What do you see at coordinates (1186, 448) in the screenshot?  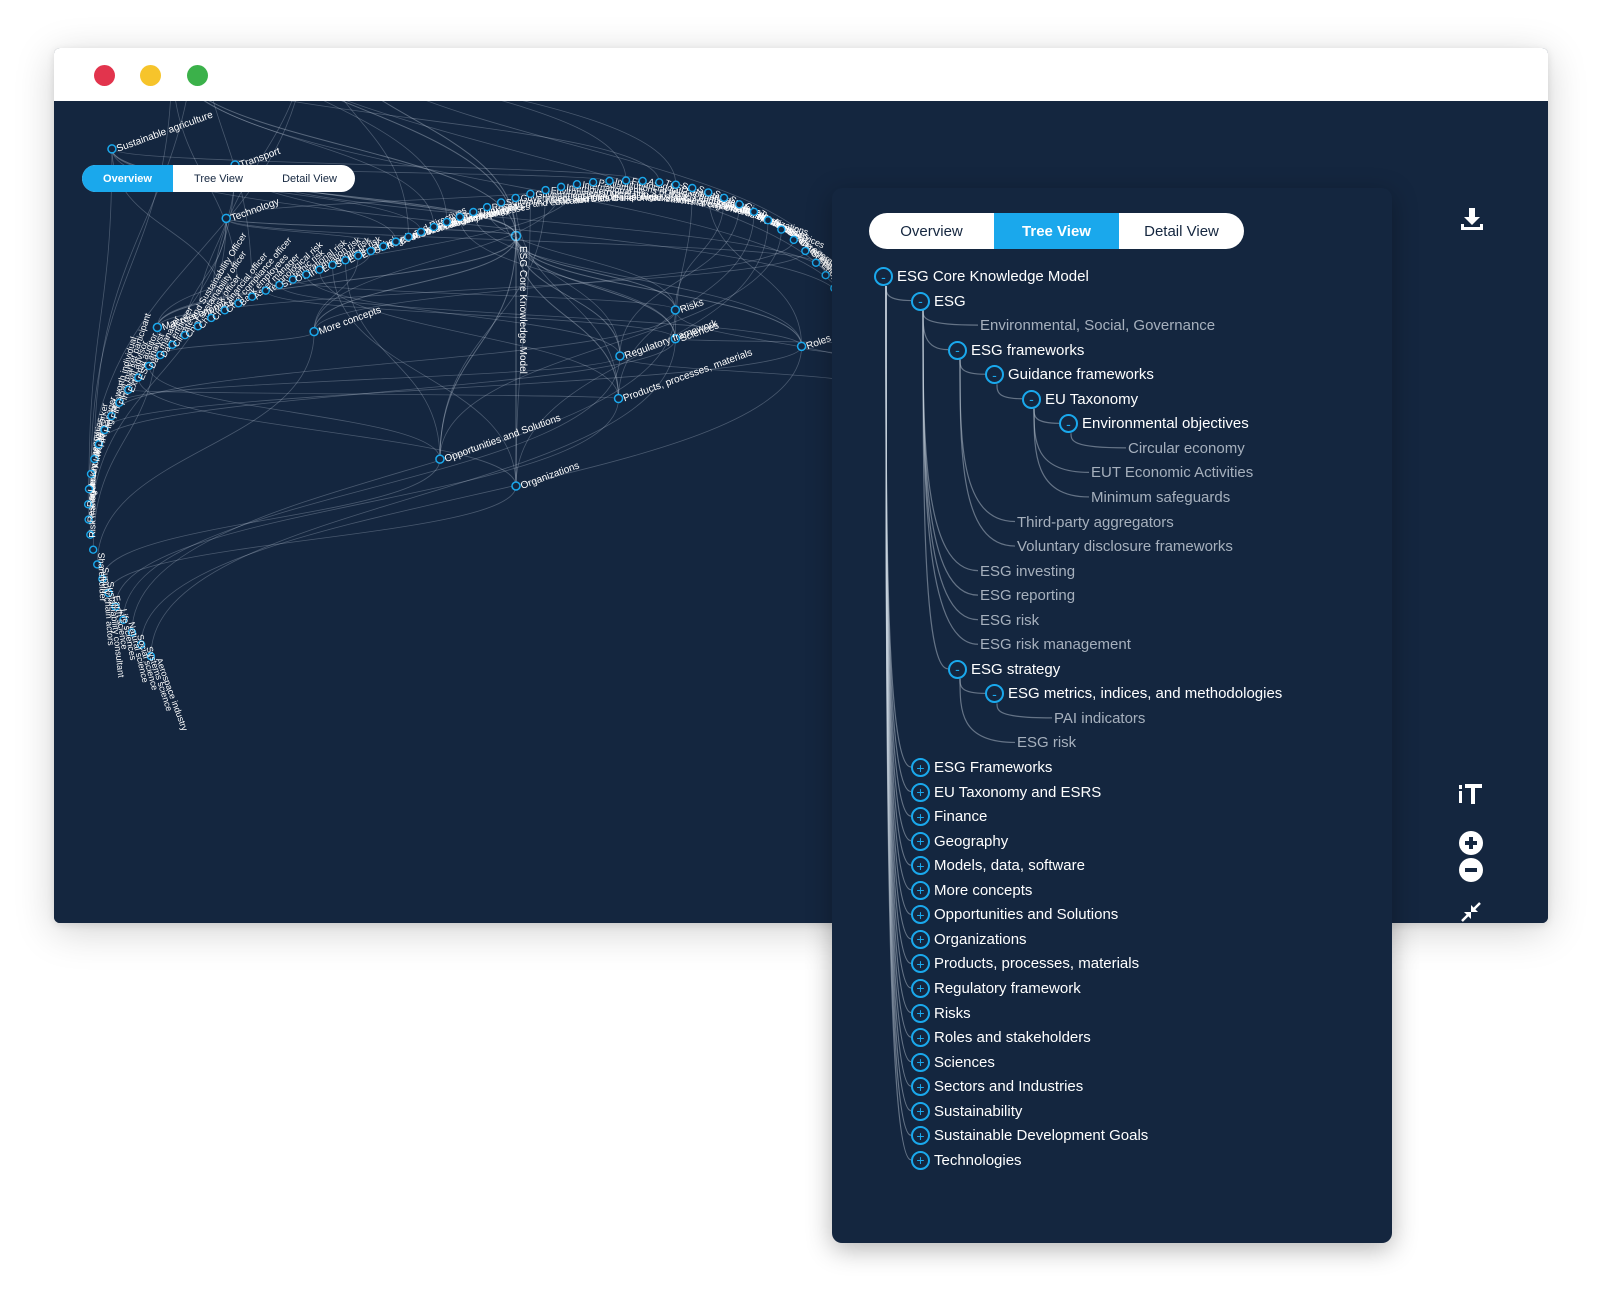 I see `tree-node: Circular economy` at bounding box center [1186, 448].